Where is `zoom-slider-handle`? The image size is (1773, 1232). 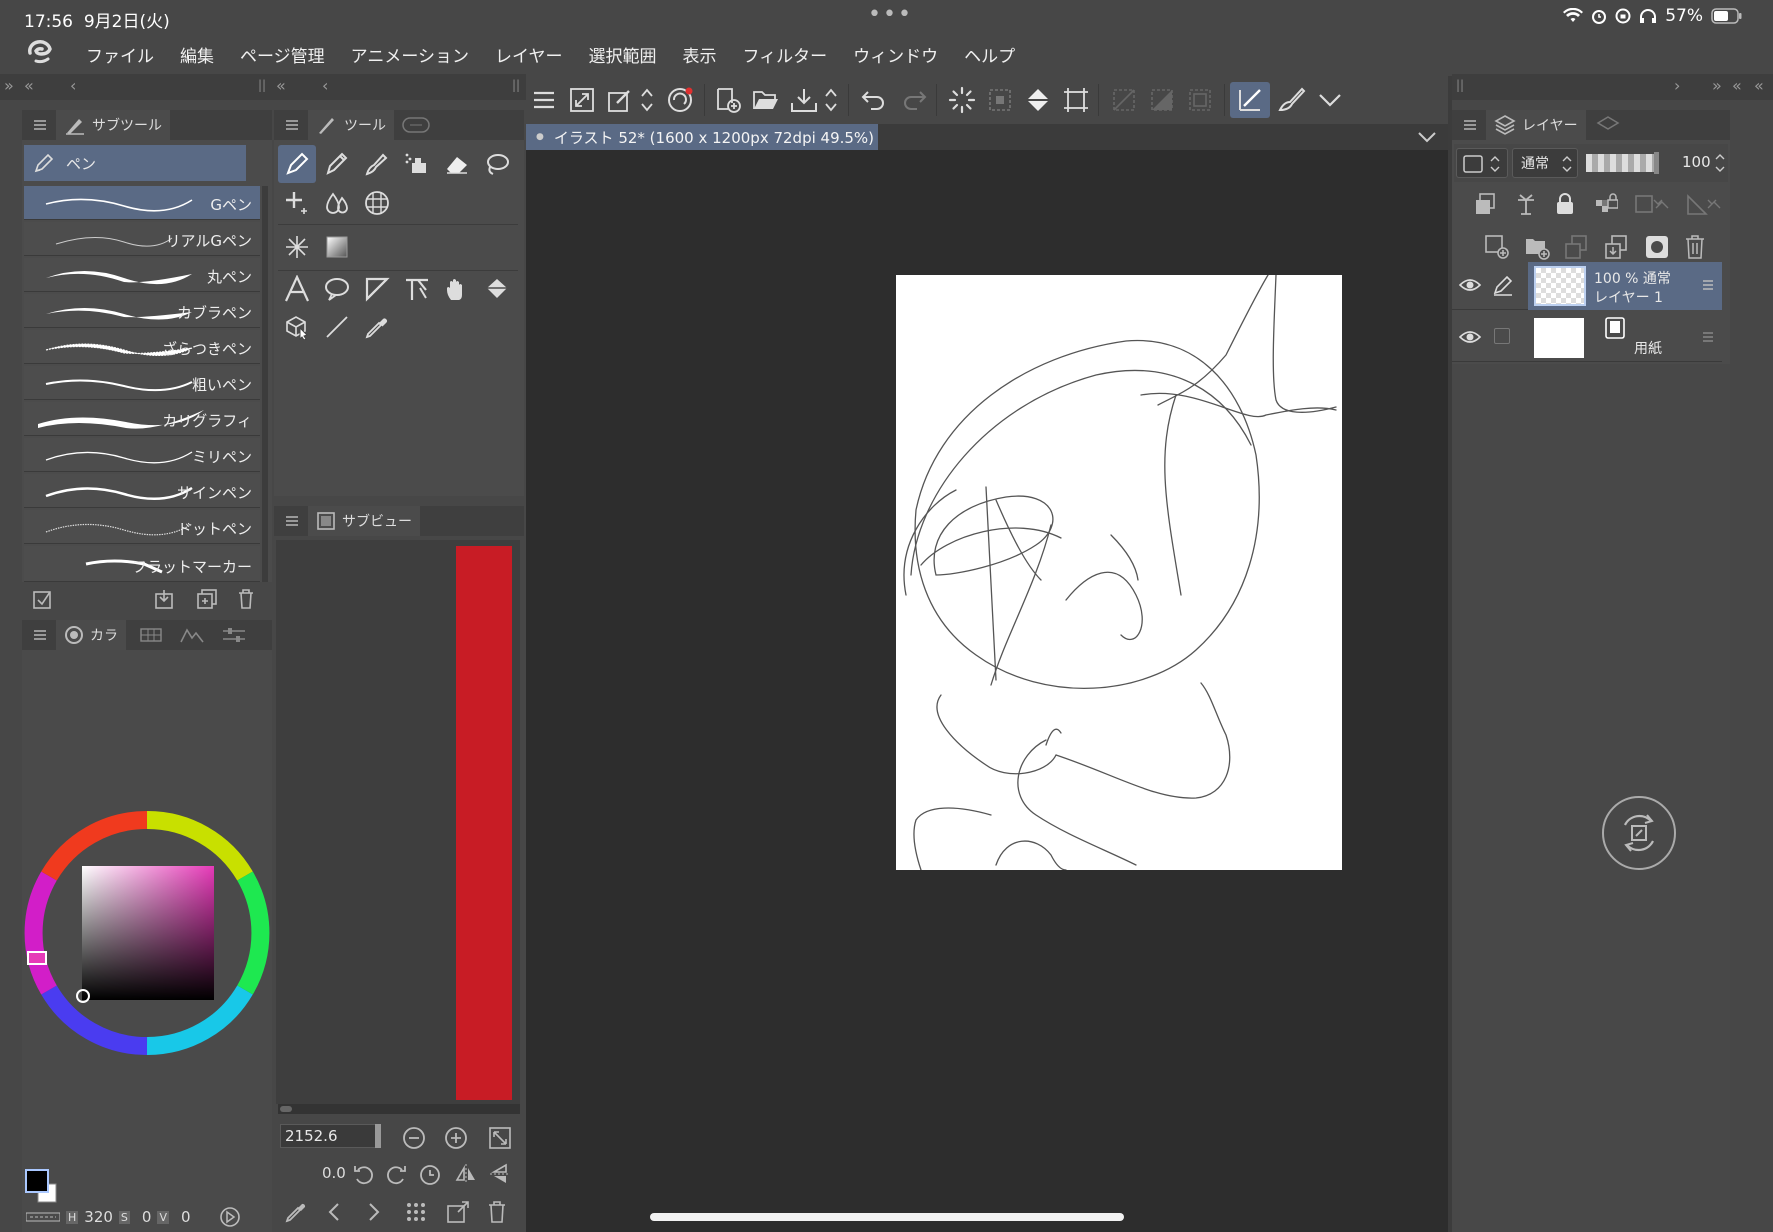 zoom-slider-handle is located at coordinates (378, 1136).